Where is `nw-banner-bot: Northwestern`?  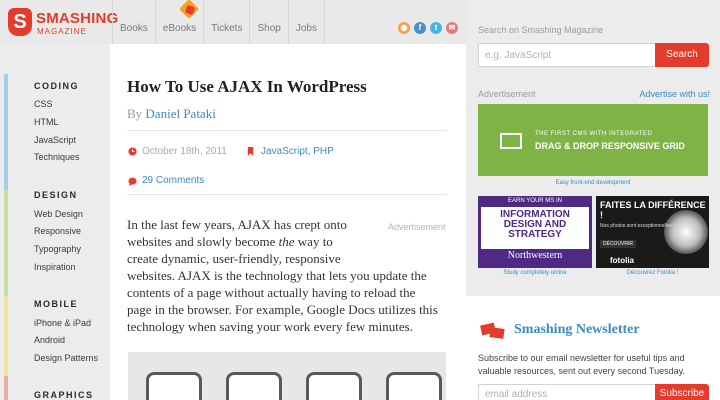 nw-banner-bot: Northwestern is located at coordinates (535, 255).